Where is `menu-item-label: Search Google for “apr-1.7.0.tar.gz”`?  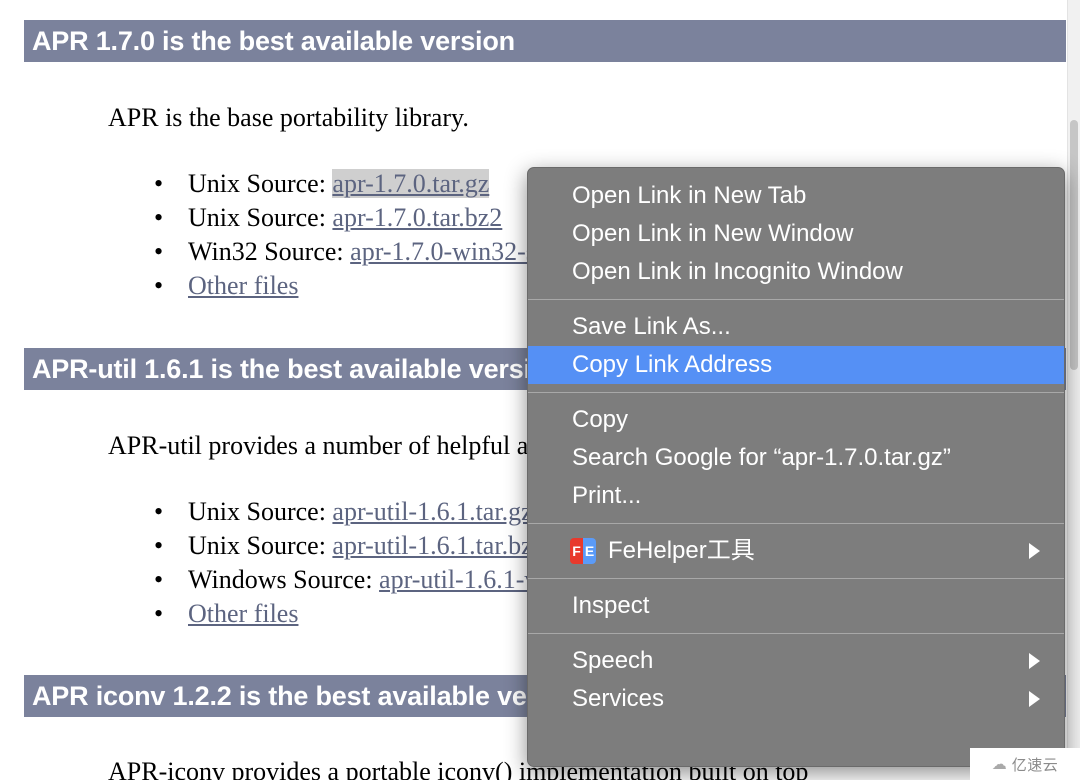 menu-item-label: Search Google for “apr-1.7.0.tar.gz” is located at coordinates (761, 457).